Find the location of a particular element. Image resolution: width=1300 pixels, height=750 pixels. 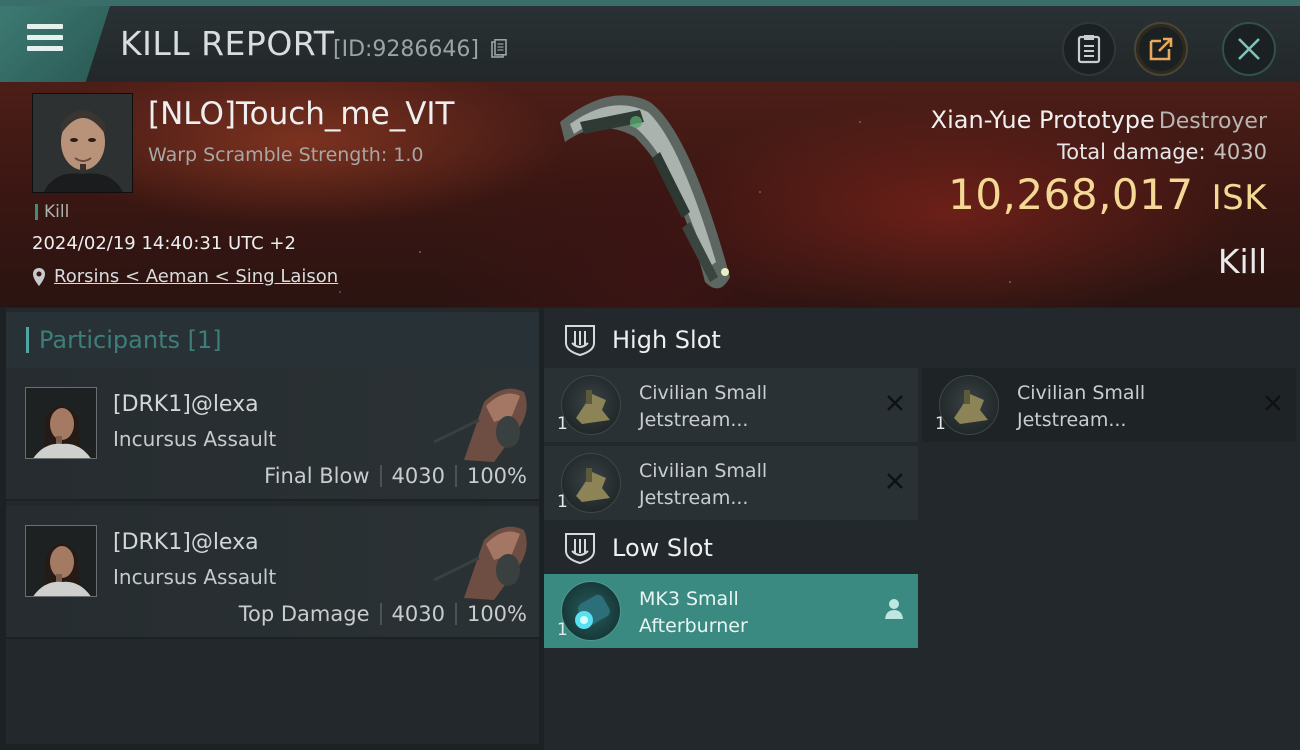

high-slot-label: High Slot is located at coordinates (666, 340).